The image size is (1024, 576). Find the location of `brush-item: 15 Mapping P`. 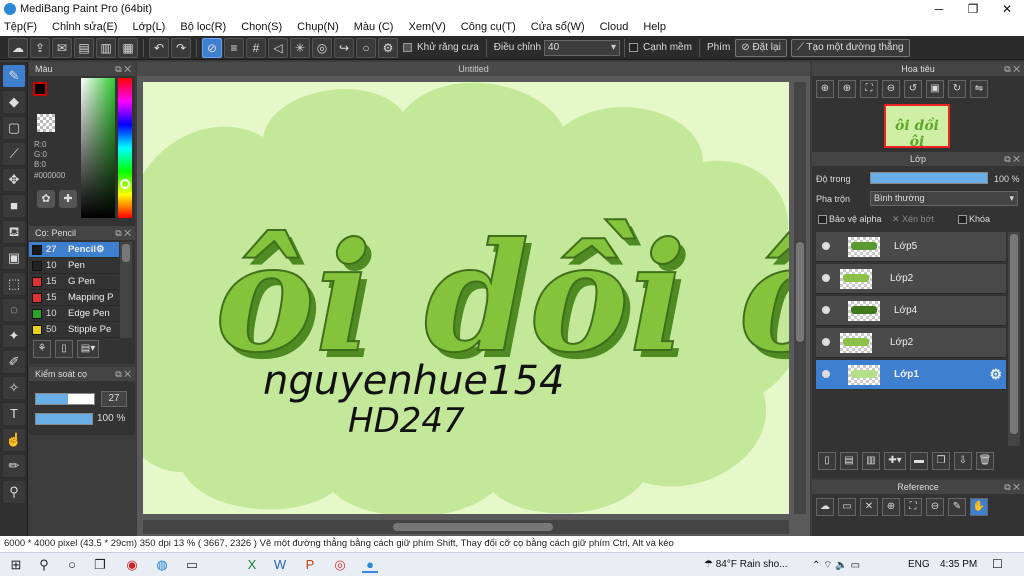

brush-item: 15 Mapping P is located at coordinates (74, 298).